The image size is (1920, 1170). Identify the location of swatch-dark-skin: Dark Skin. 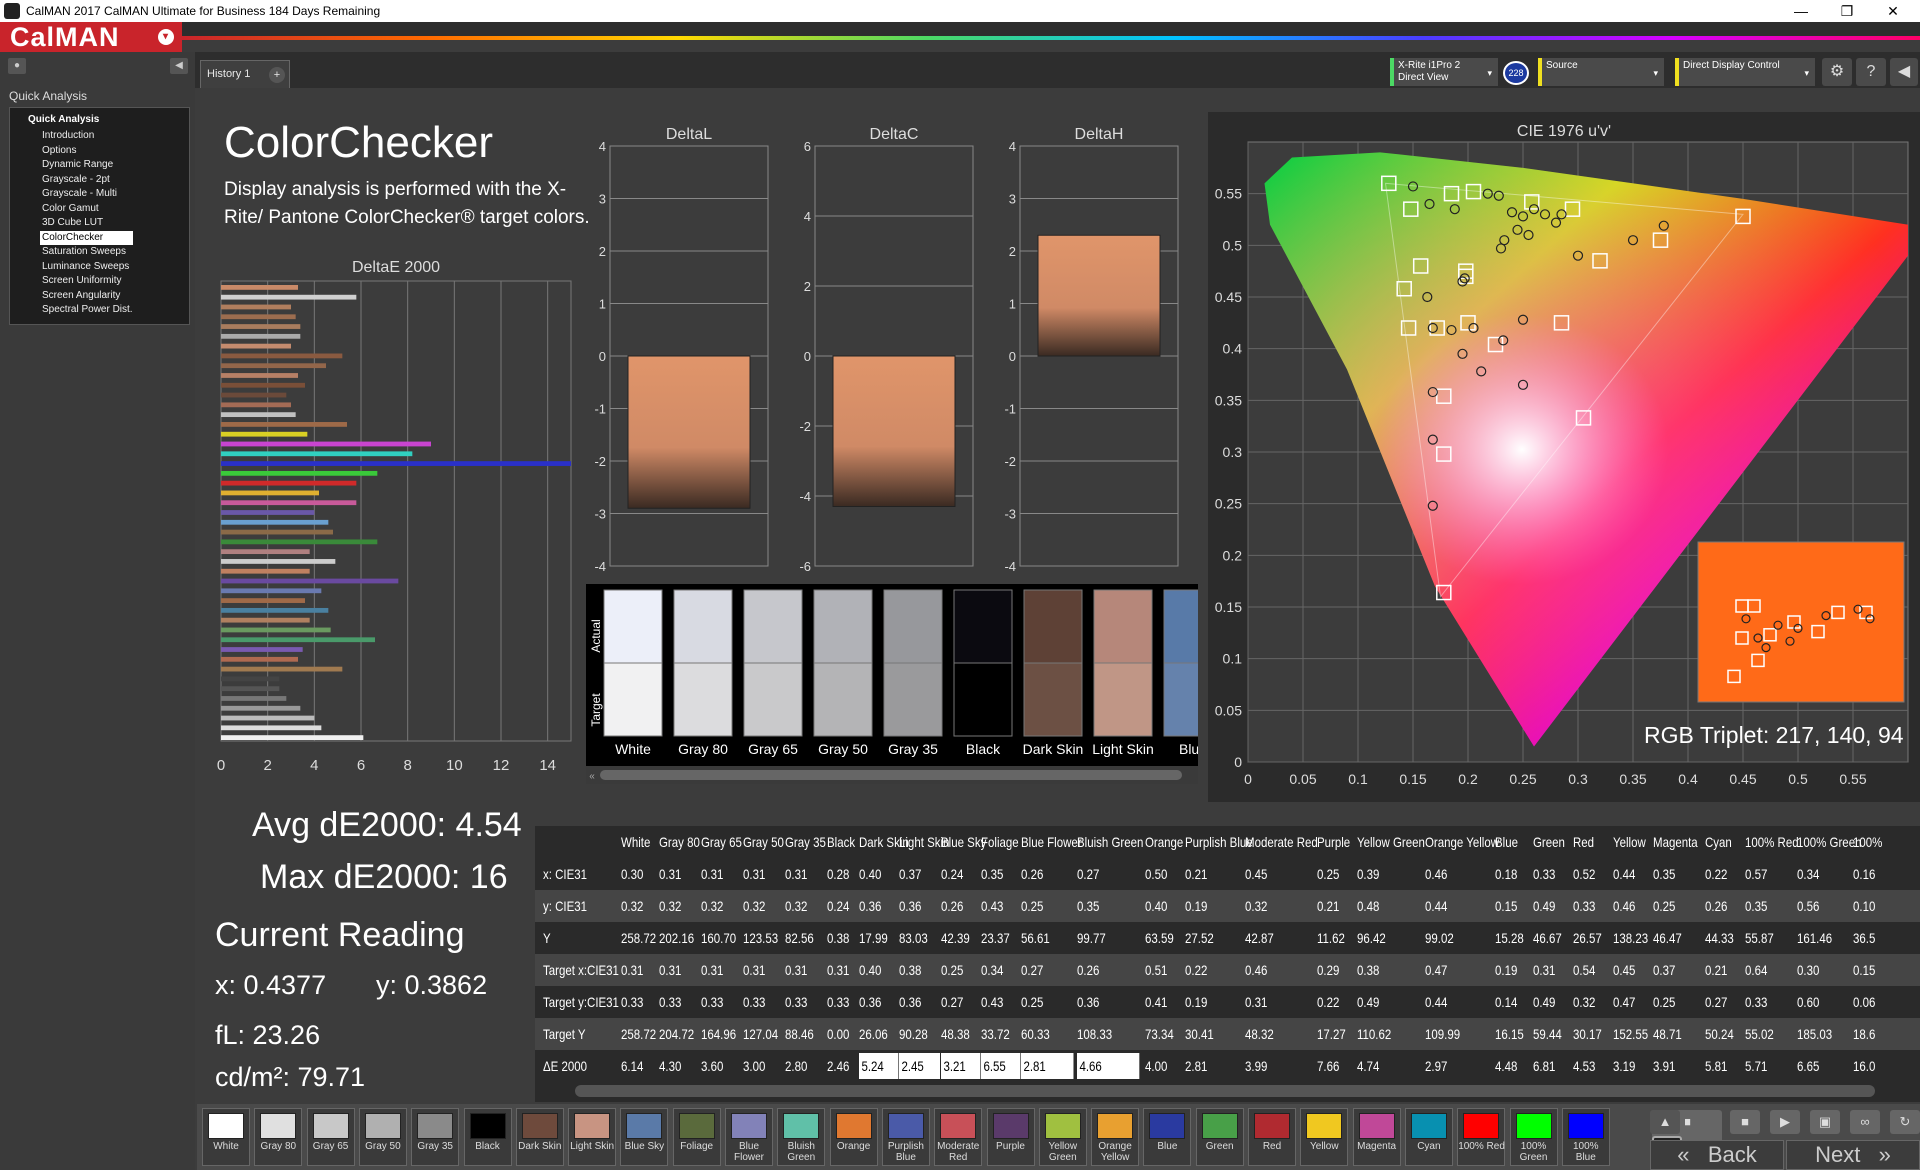
(539, 1137).